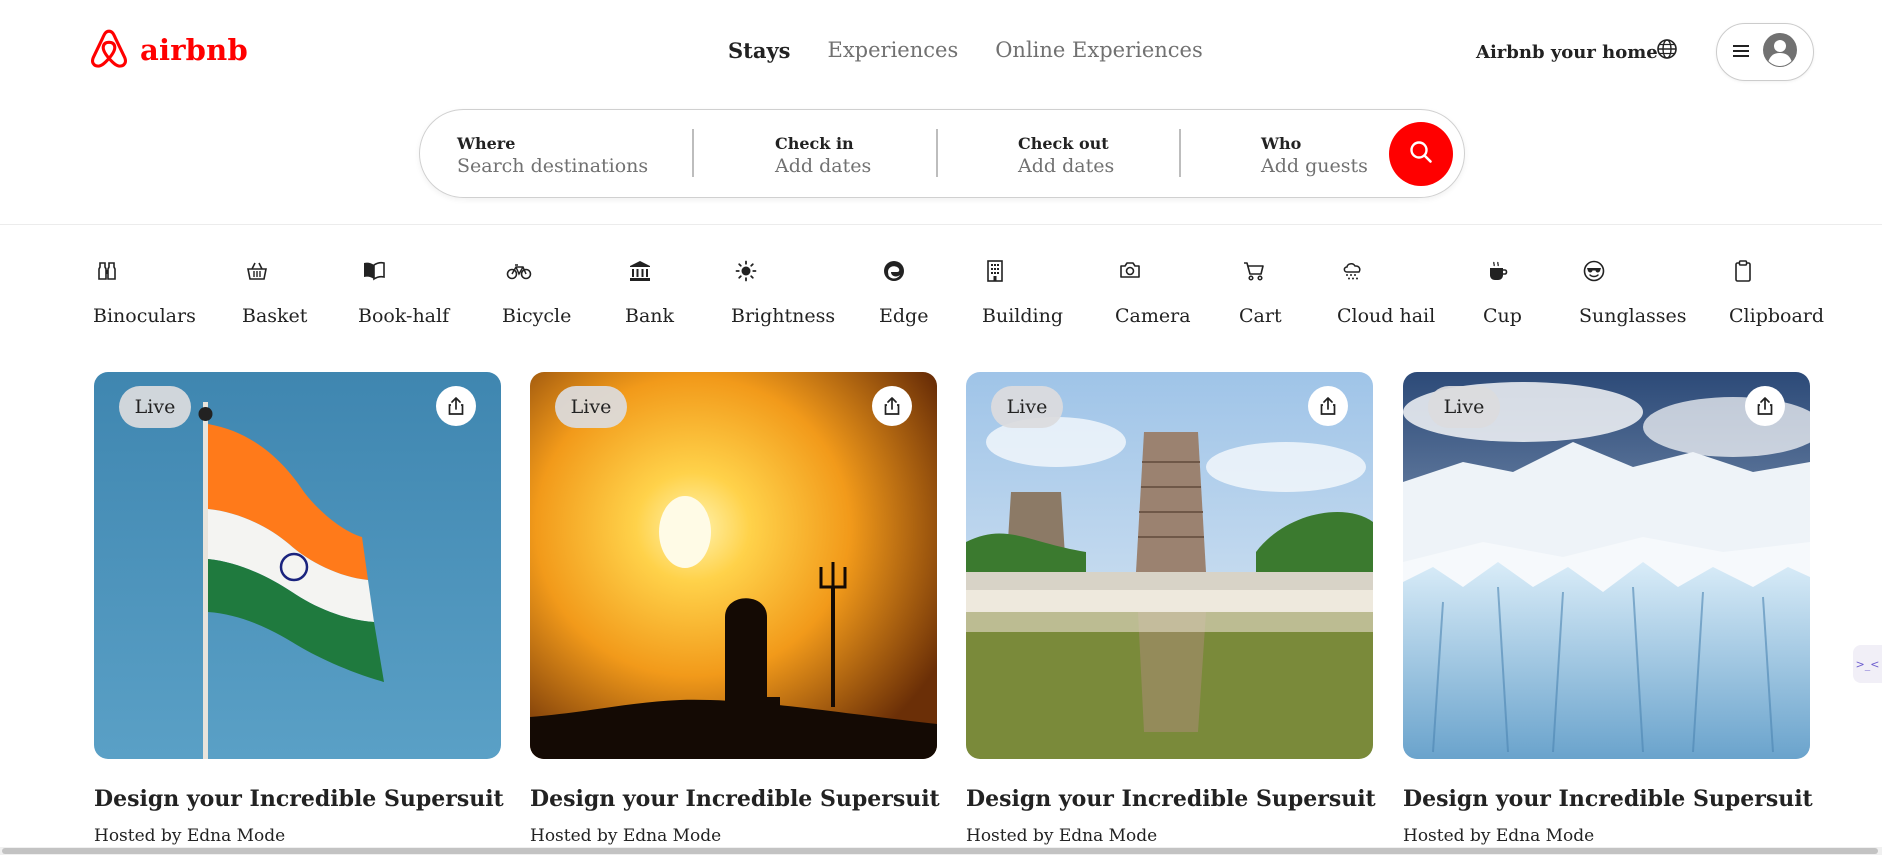  I want to click on category-bank: Bank, so click(649, 293).